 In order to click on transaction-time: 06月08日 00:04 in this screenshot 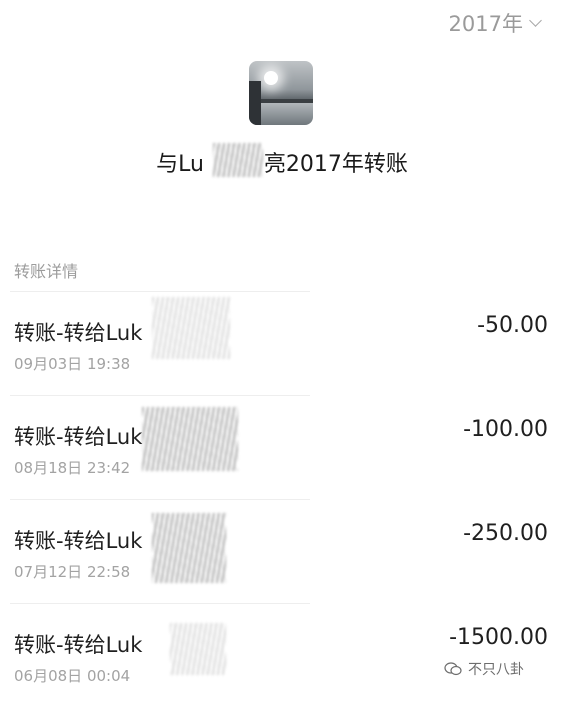, I will do `click(72, 676)`.